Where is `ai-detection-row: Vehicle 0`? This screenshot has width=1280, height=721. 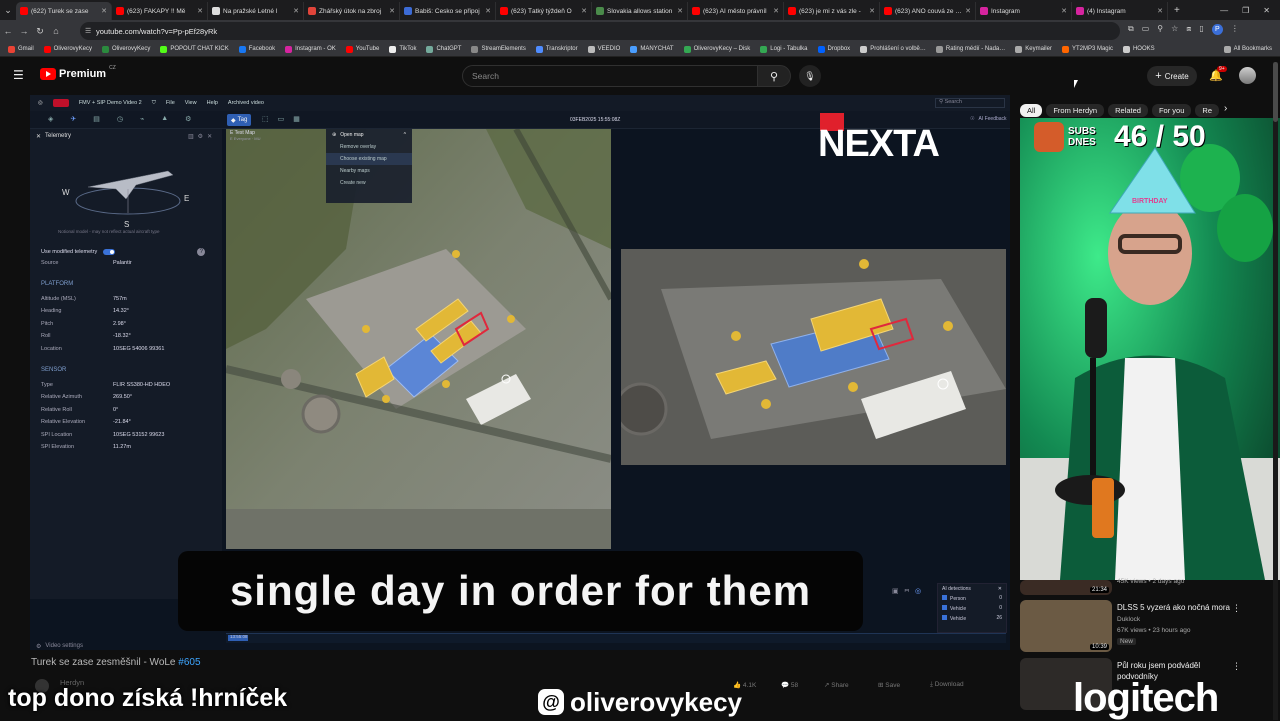
ai-detection-row: Vehicle 0 is located at coordinates (972, 608).